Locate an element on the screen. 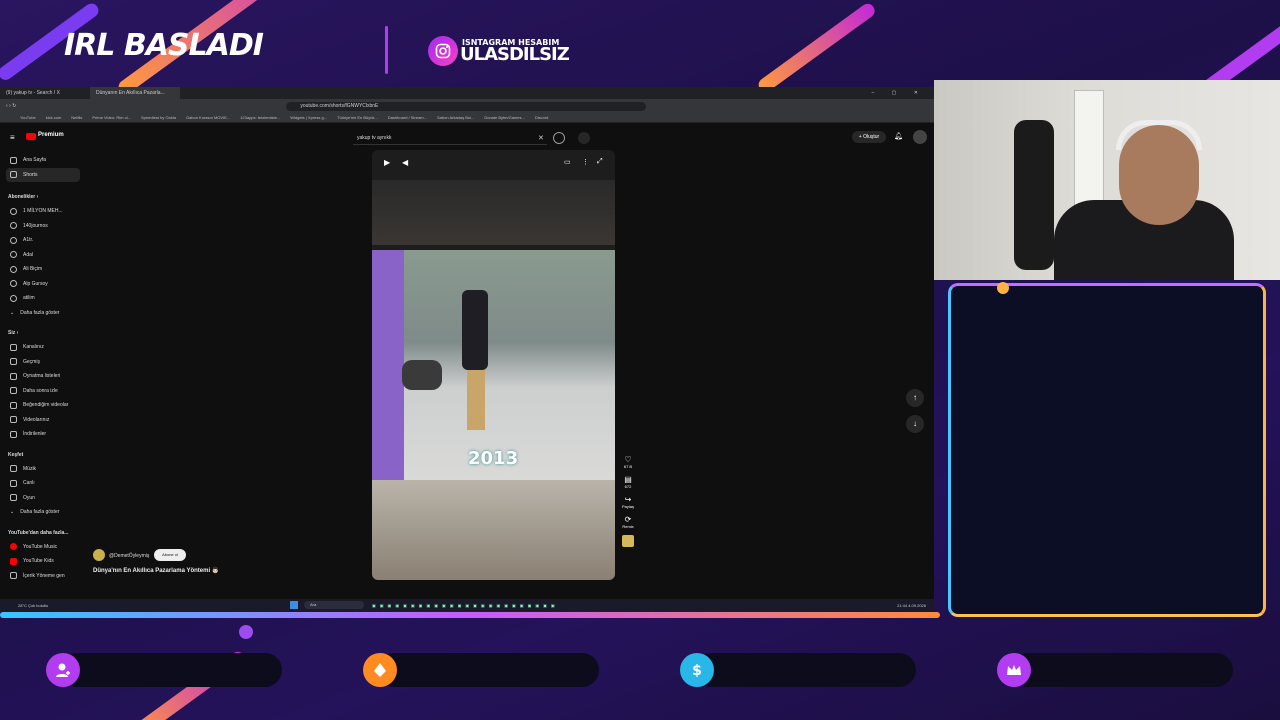 Image resolution: width=1280 pixels, height=720 pixels. sidebar-item-sub: atilim is located at coordinates (43, 298).